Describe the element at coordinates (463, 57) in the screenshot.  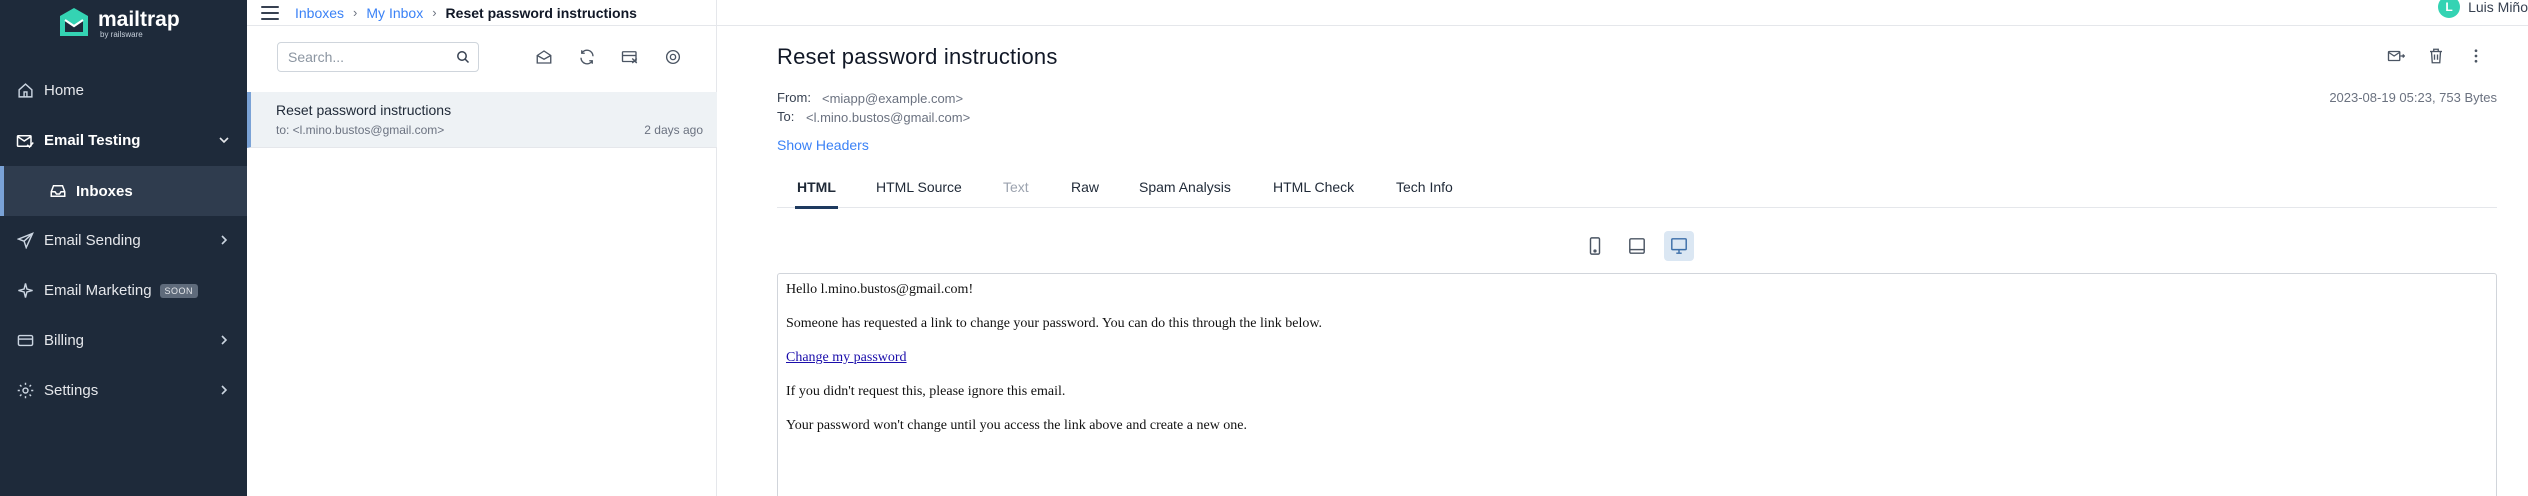
I see `search-icon` at that location.